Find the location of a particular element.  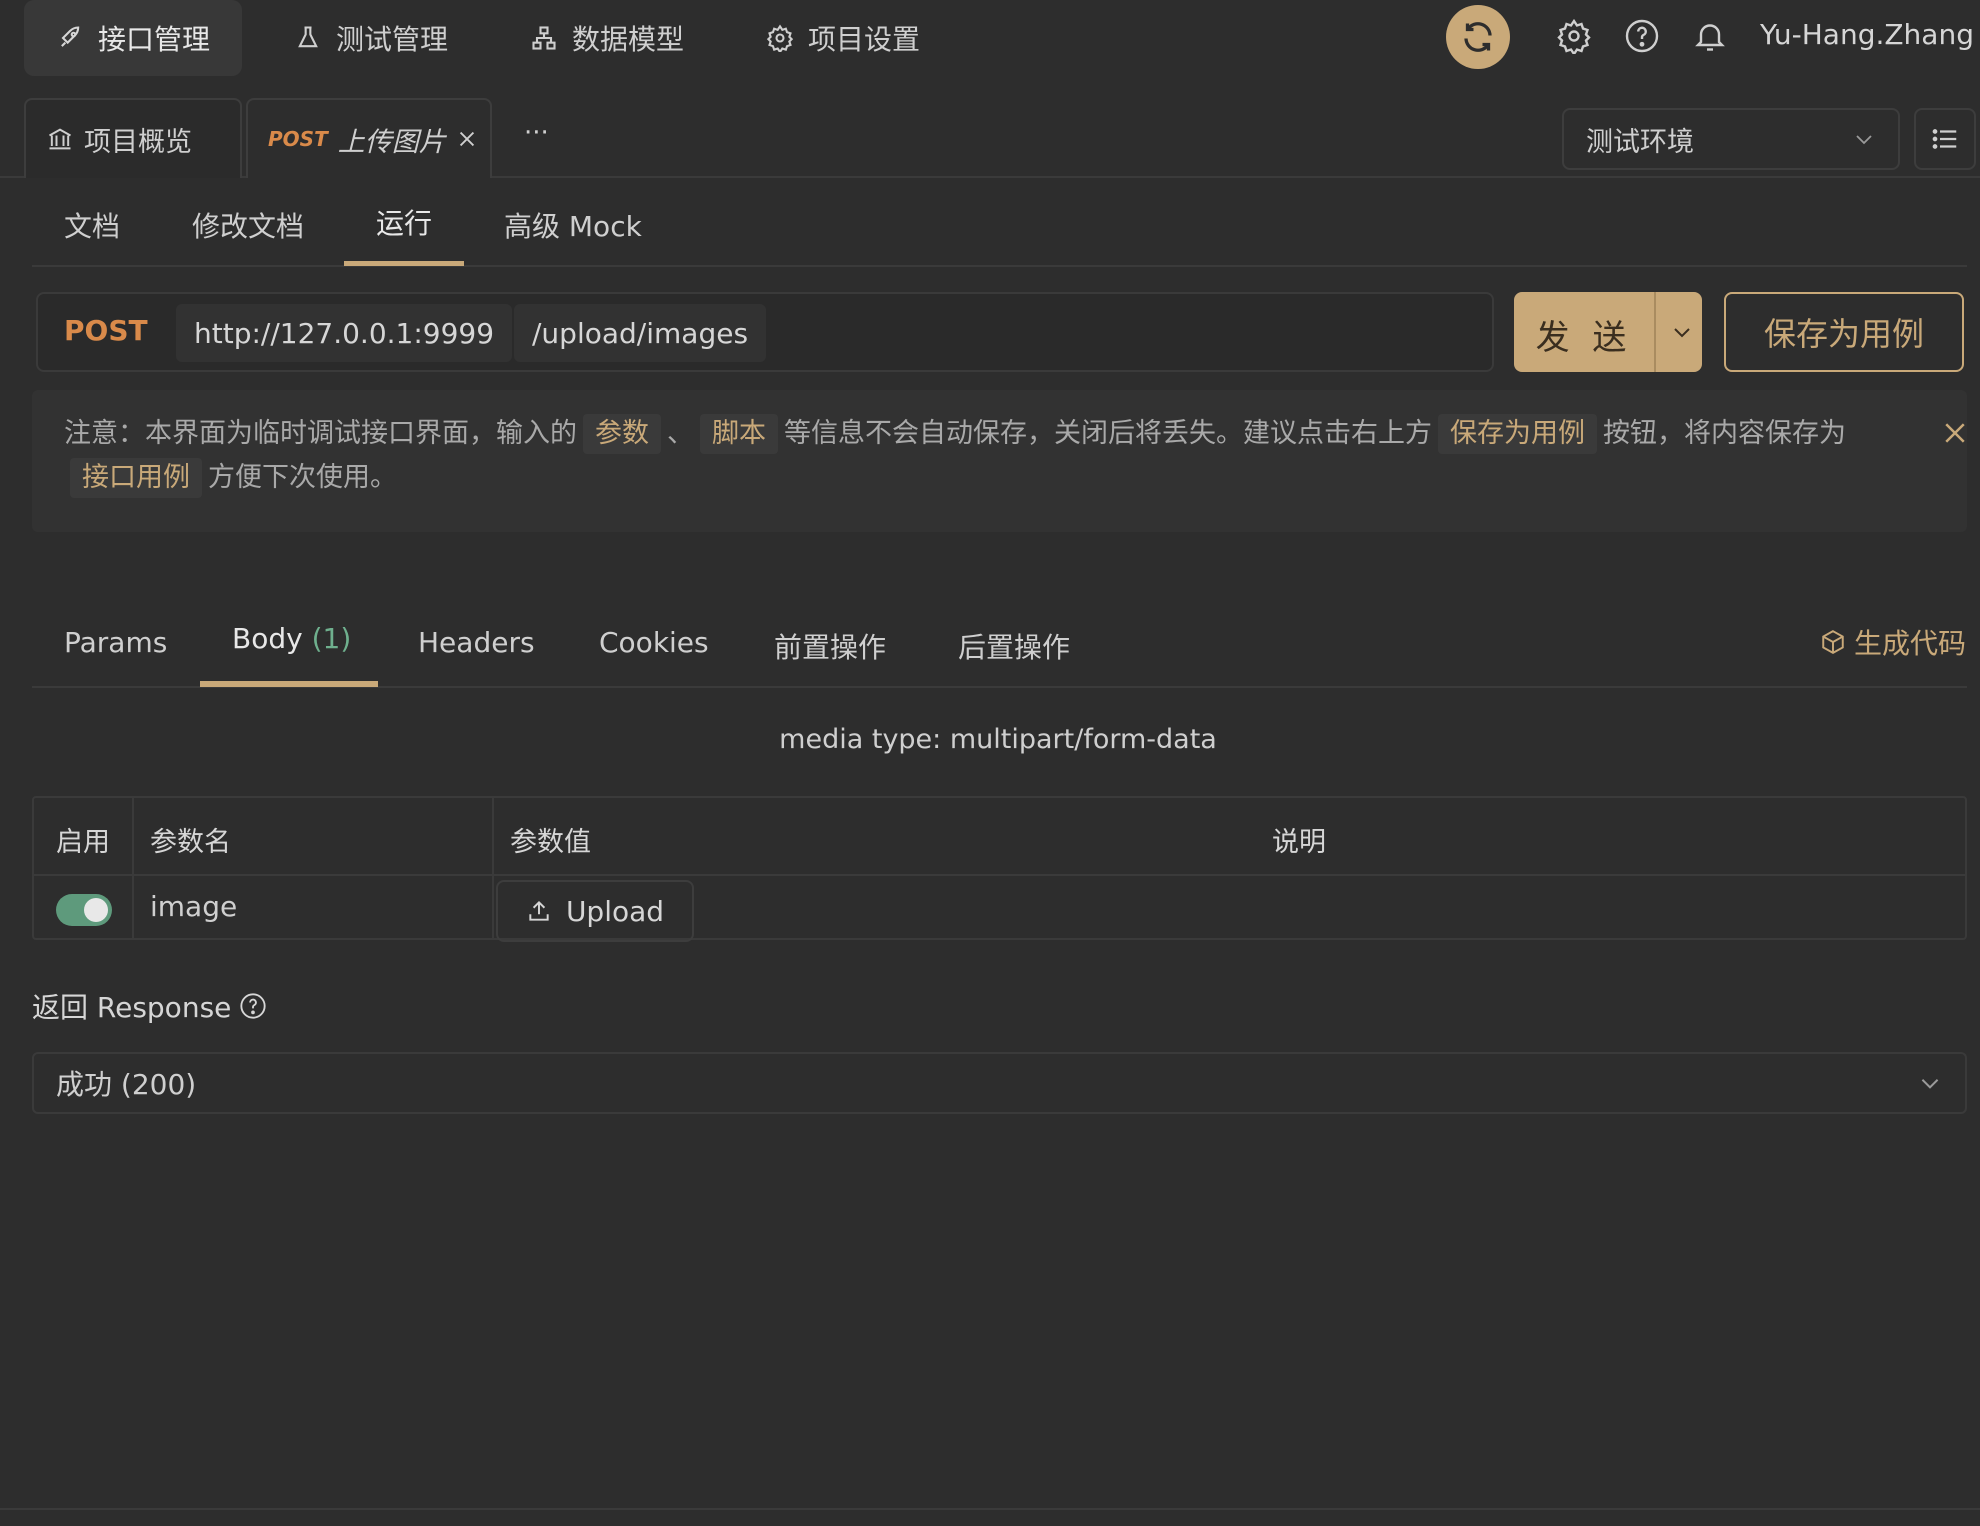

save-as-case-button: 保存为用例 is located at coordinates (1844, 332).